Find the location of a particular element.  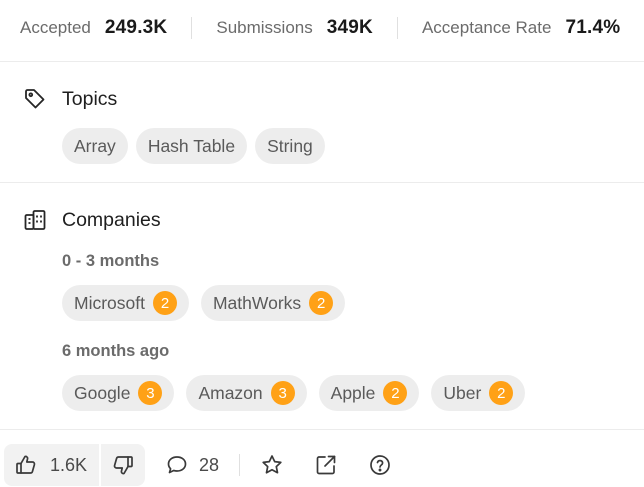

company-name: Apple is located at coordinates (353, 392).